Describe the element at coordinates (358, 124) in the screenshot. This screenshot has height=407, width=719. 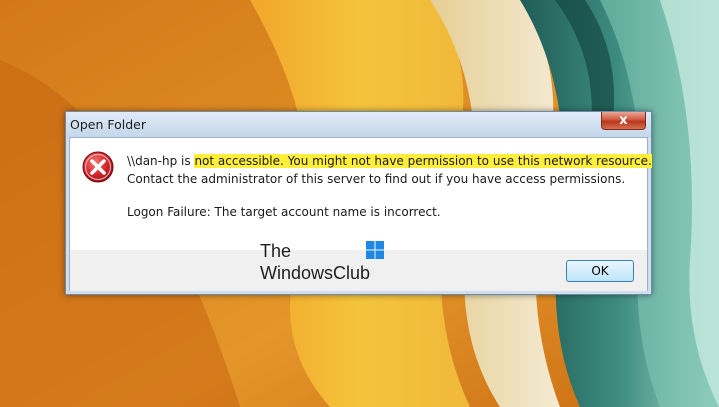
I see `dialog-titlebar: Open Folder x` at that location.